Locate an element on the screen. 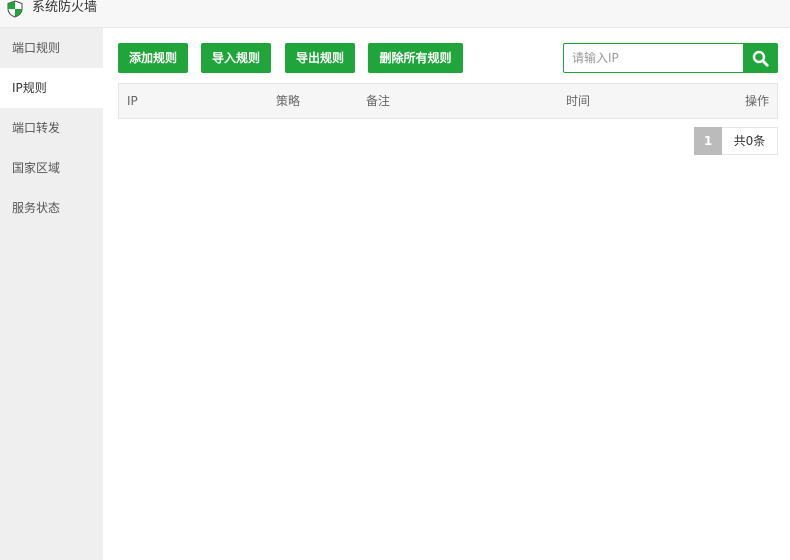 The height and width of the screenshot is (560, 790). sidebar-item-label: 国家区域 is located at coordinates (36, 168).